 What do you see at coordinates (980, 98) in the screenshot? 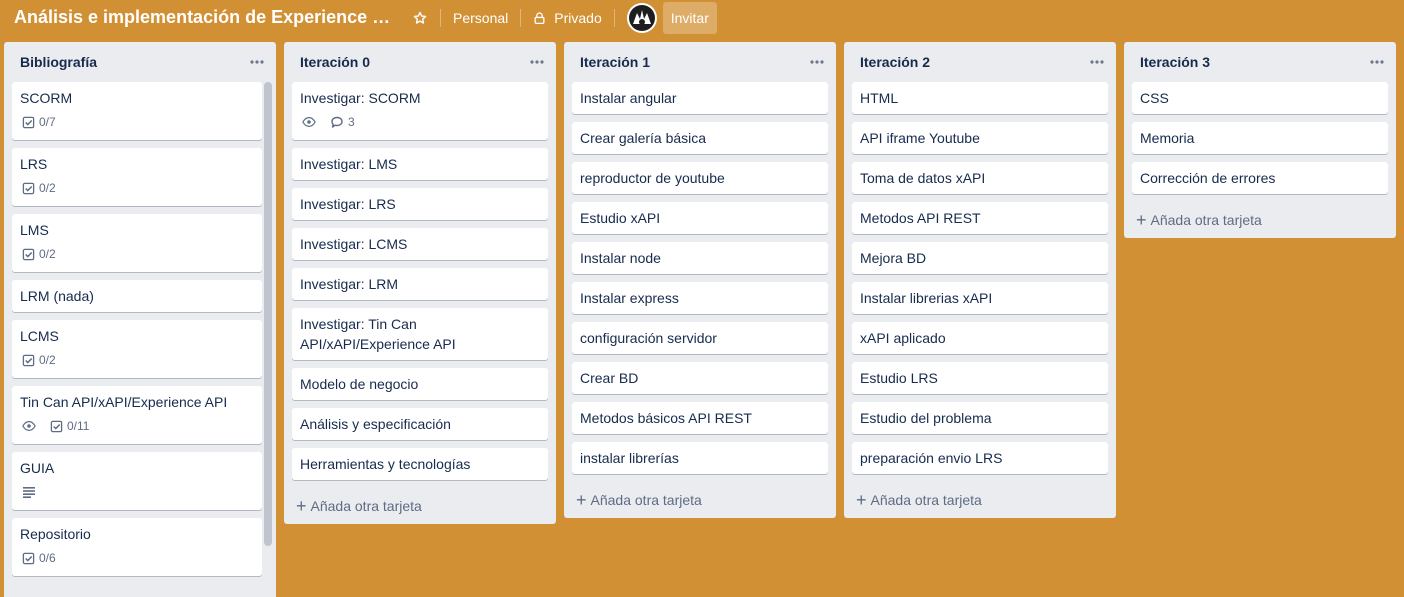
I see `card: HTML` at bounding box center [980, 98].